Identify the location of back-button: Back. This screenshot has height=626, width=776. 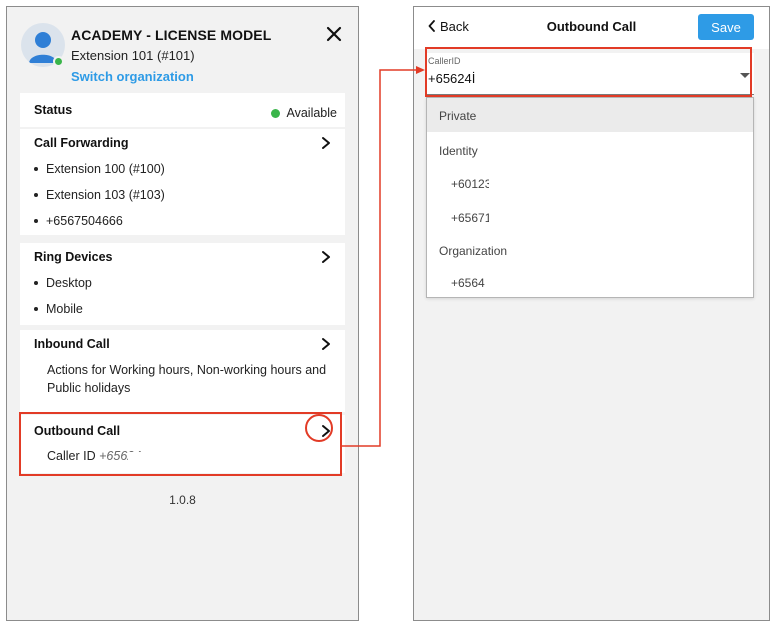
(448, 26).